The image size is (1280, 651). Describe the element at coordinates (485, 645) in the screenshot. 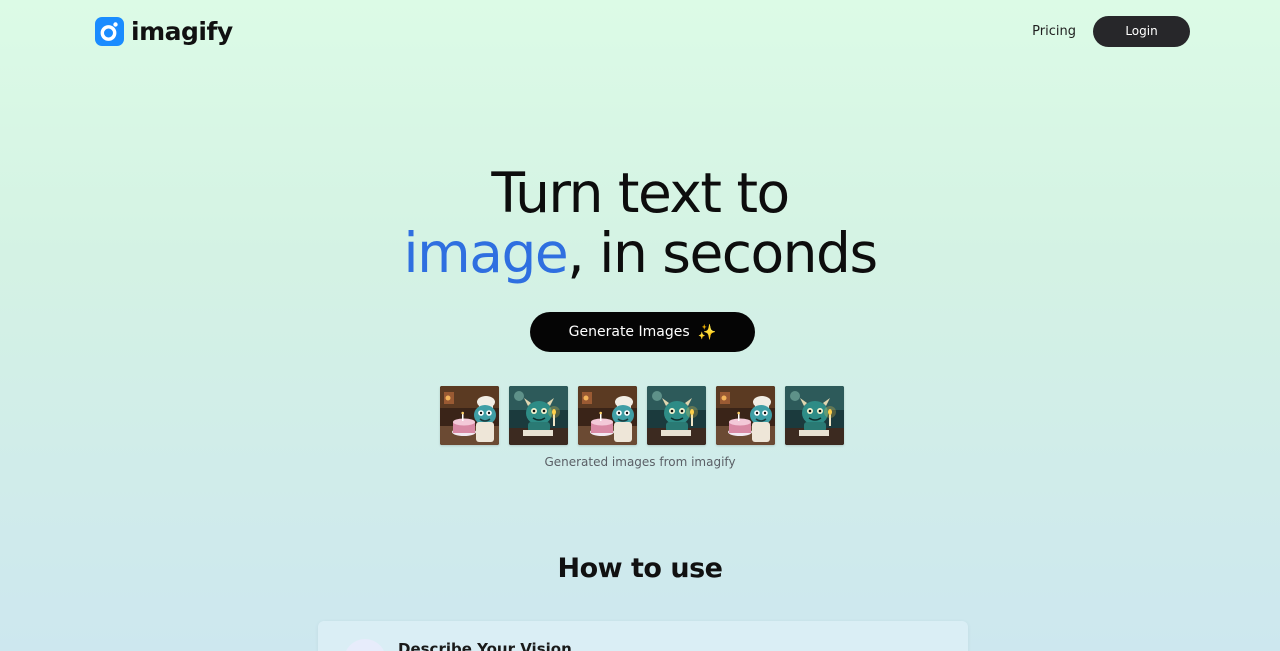

I see `step-title: Describe Your Vision` at that location.